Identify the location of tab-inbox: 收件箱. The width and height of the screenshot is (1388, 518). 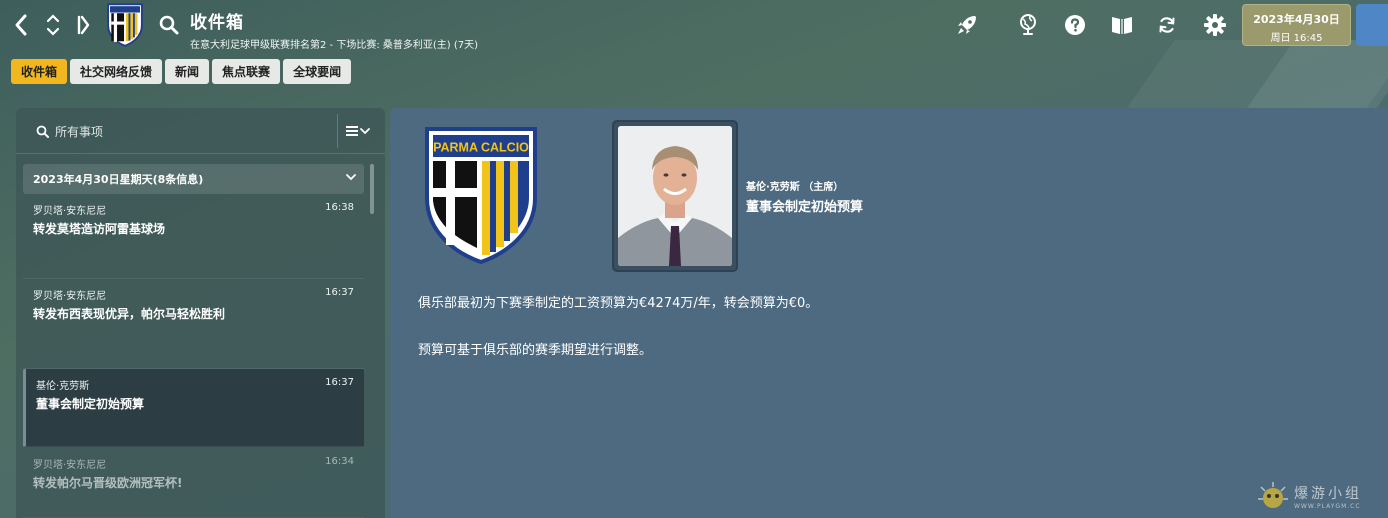
(39, 71).